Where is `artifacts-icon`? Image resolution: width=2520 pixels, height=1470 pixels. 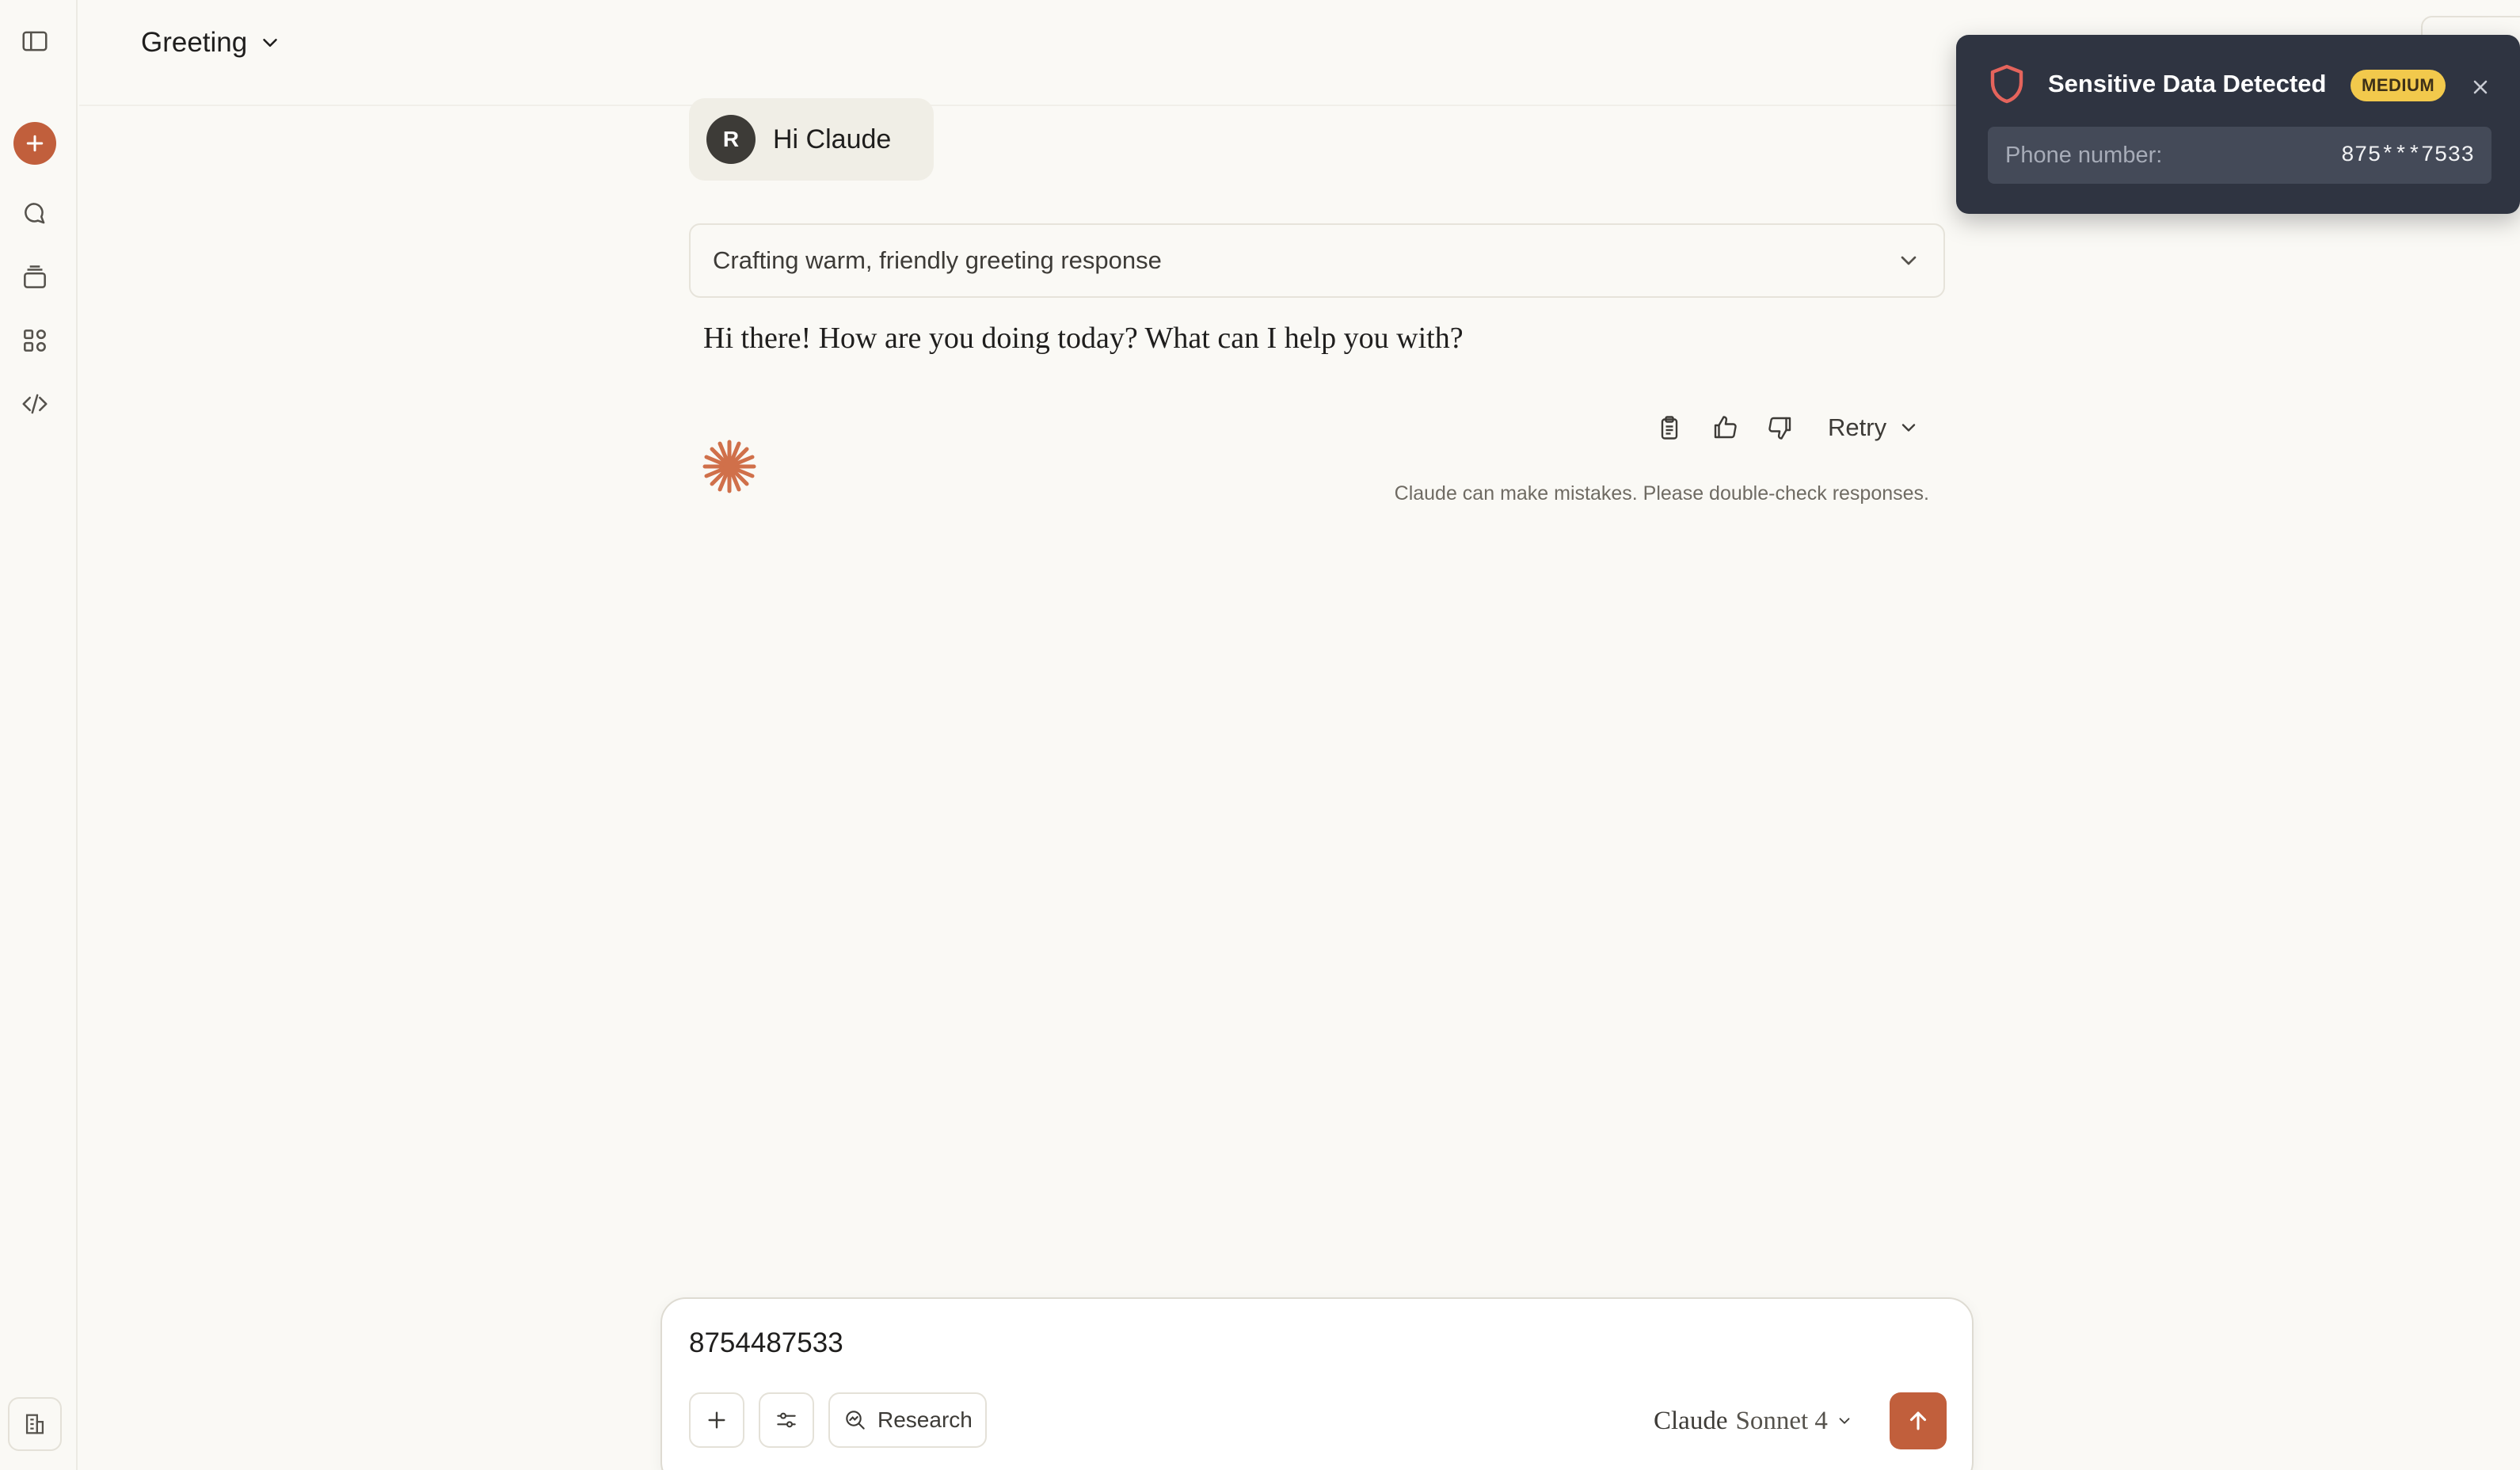
artifacts-icon is located at coordinates (35, 340).